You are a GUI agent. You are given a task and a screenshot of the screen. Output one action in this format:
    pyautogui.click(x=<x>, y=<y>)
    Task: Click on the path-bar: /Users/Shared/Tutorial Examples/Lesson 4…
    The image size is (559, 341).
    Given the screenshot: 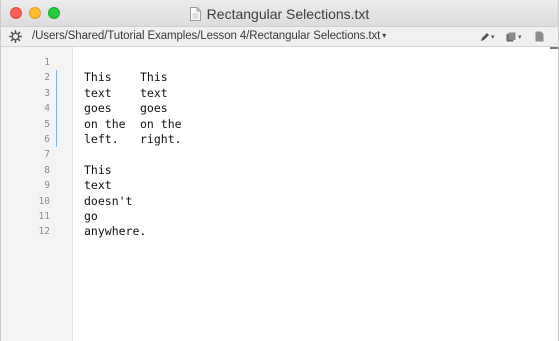 What is the action you would take?
    pyautogui.click(x=279, y=37)
    